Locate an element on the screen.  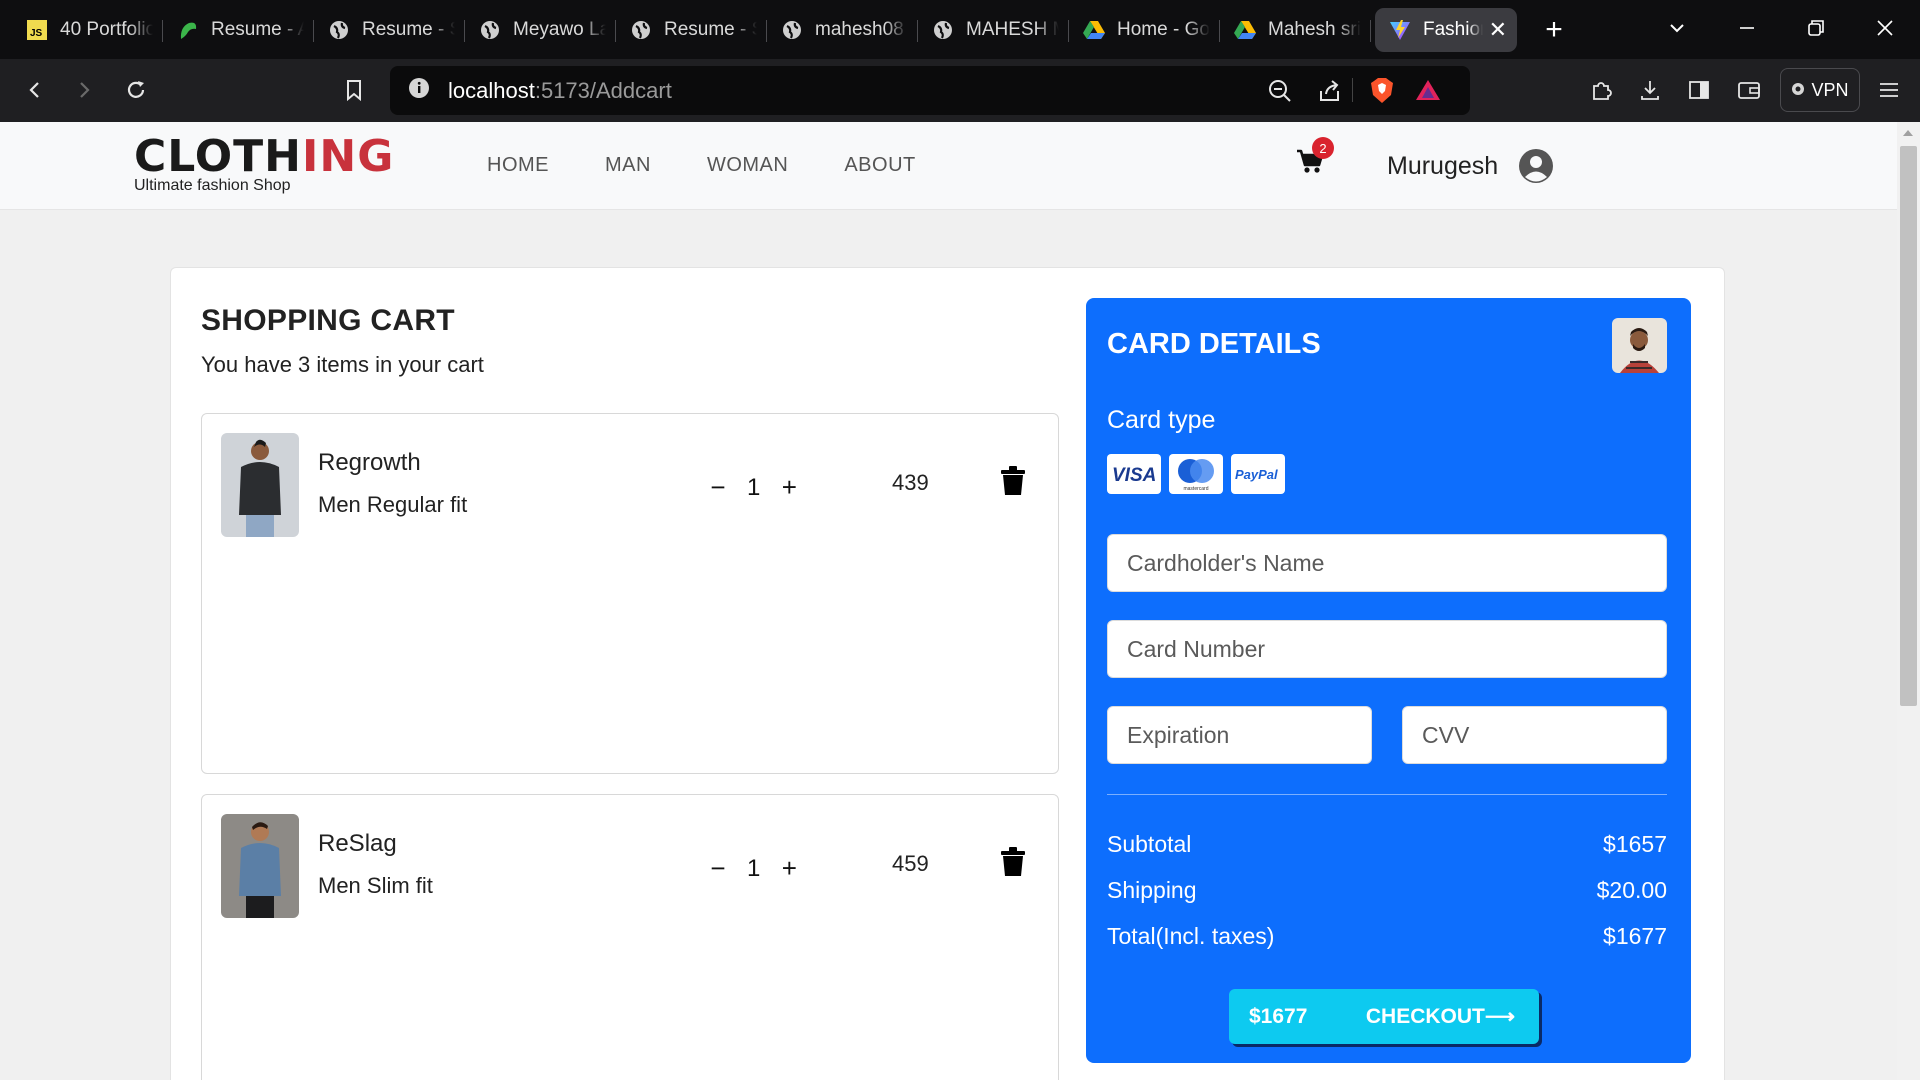
browser-tab: mahesh08 is located at coordinates (842, 30).